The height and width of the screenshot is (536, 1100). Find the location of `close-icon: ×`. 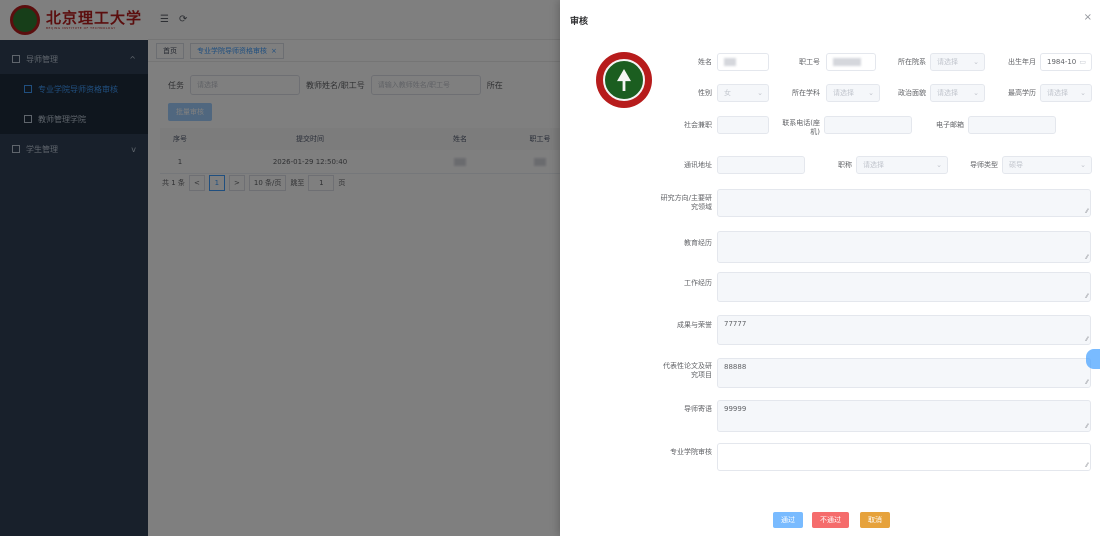

close-icon: × is located at coordinates (1088, 17).